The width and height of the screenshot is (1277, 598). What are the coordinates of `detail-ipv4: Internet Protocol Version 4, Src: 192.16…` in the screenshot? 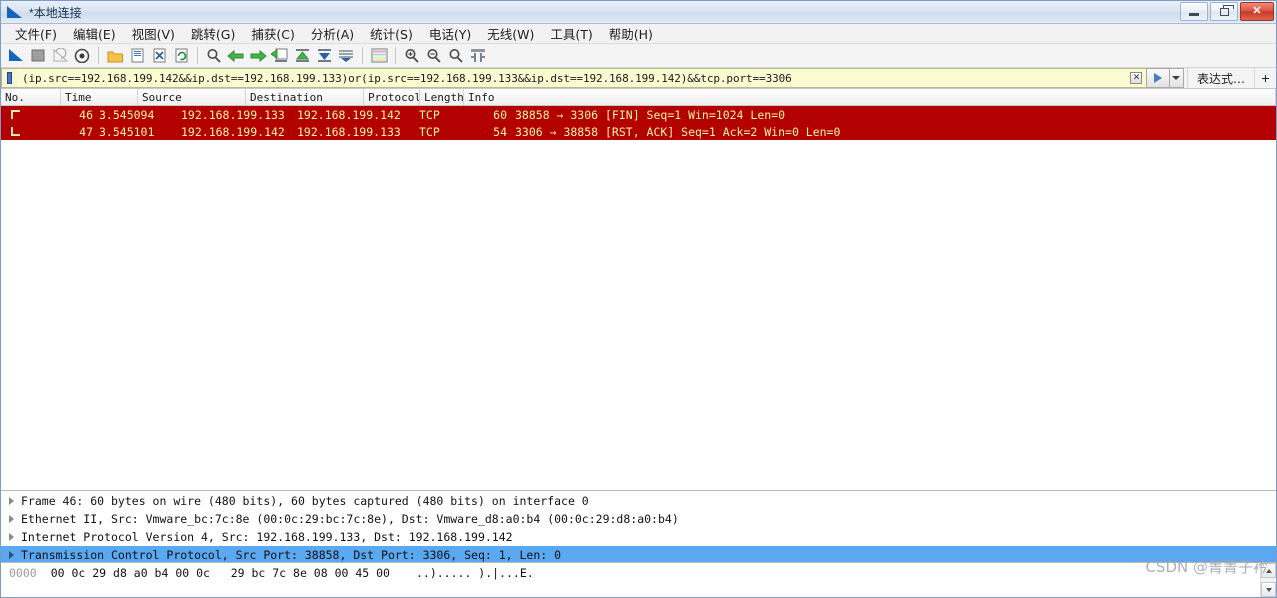 It's located at (638, 537).